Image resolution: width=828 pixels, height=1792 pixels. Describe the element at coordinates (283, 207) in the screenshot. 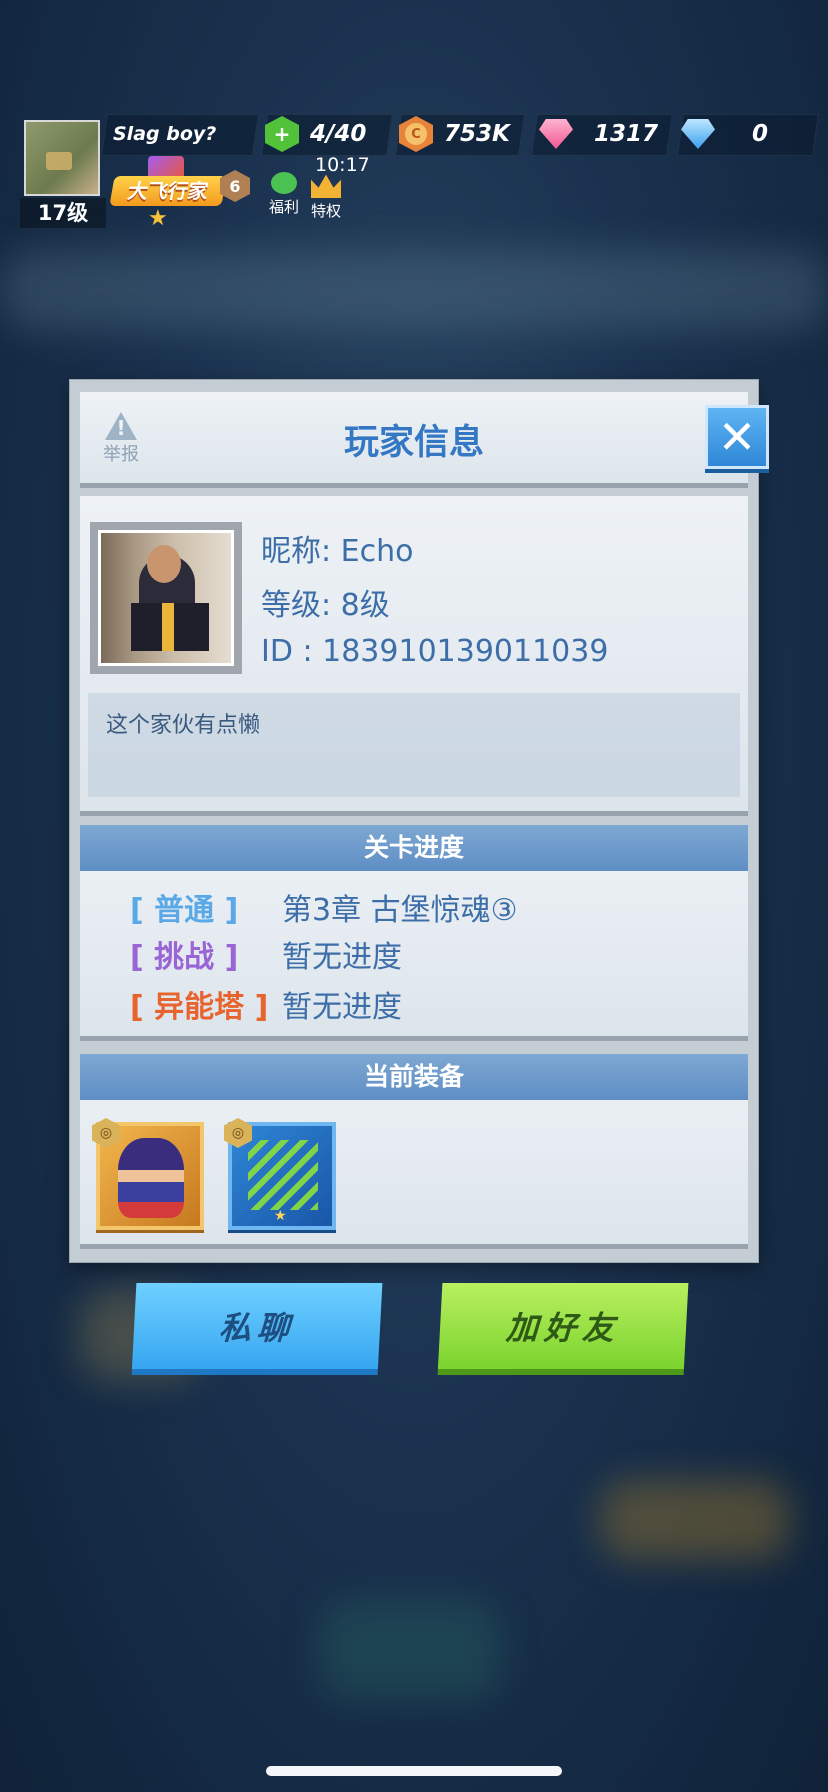

I see `welfare-label: 福利` at that location.